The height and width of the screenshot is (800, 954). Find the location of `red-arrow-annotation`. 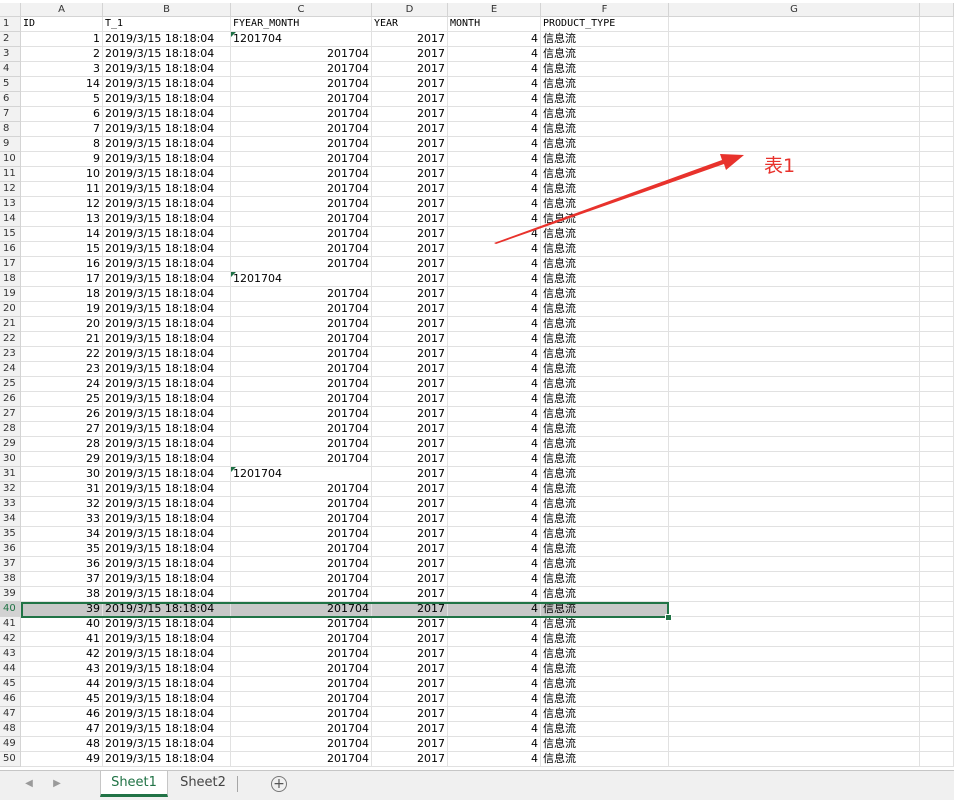

red-arrow-annotation is located at coordinates (619, 199).